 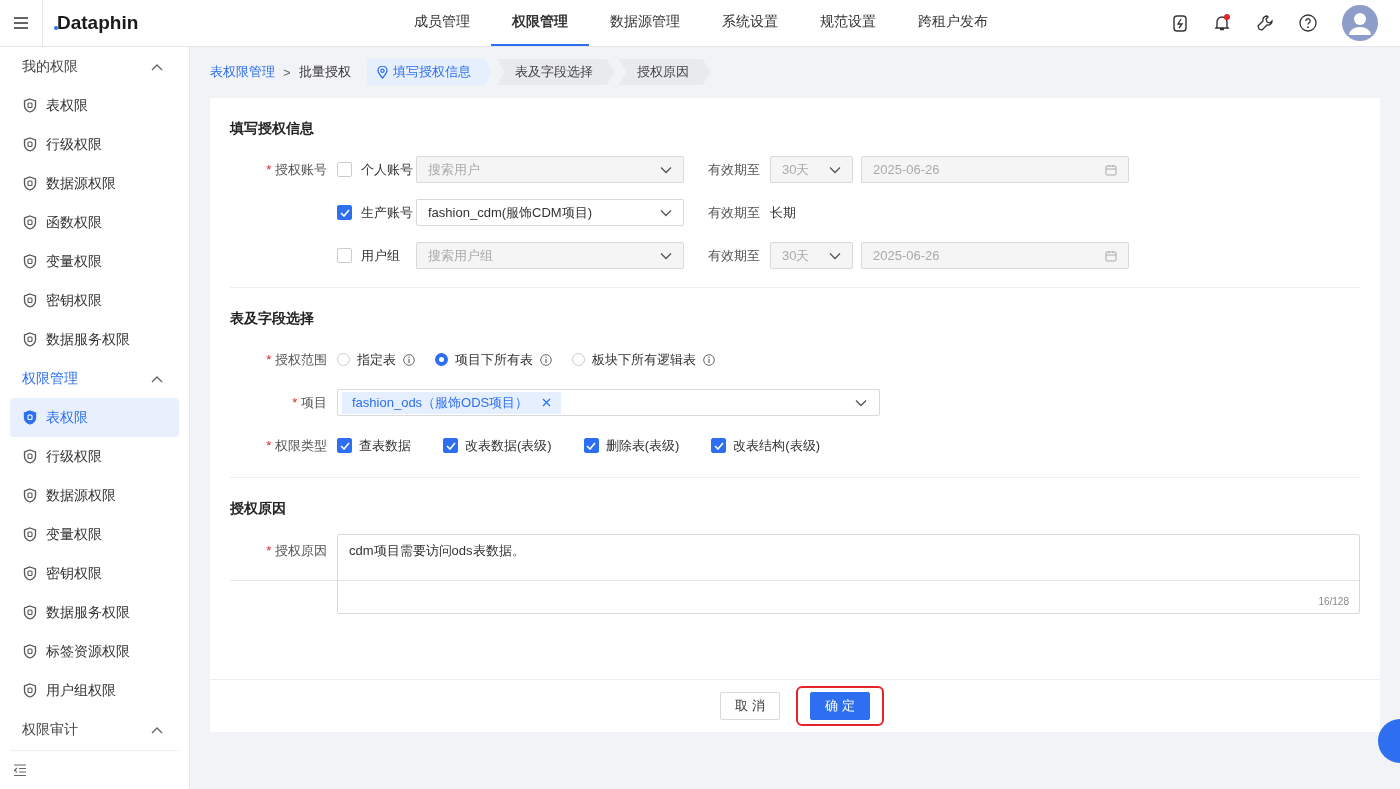 What do you see at coordinates (608, 402) in the screenshot?
I see `project-select: fashion_ods（服饰ODS项目）` at bounding box center [608, 402].